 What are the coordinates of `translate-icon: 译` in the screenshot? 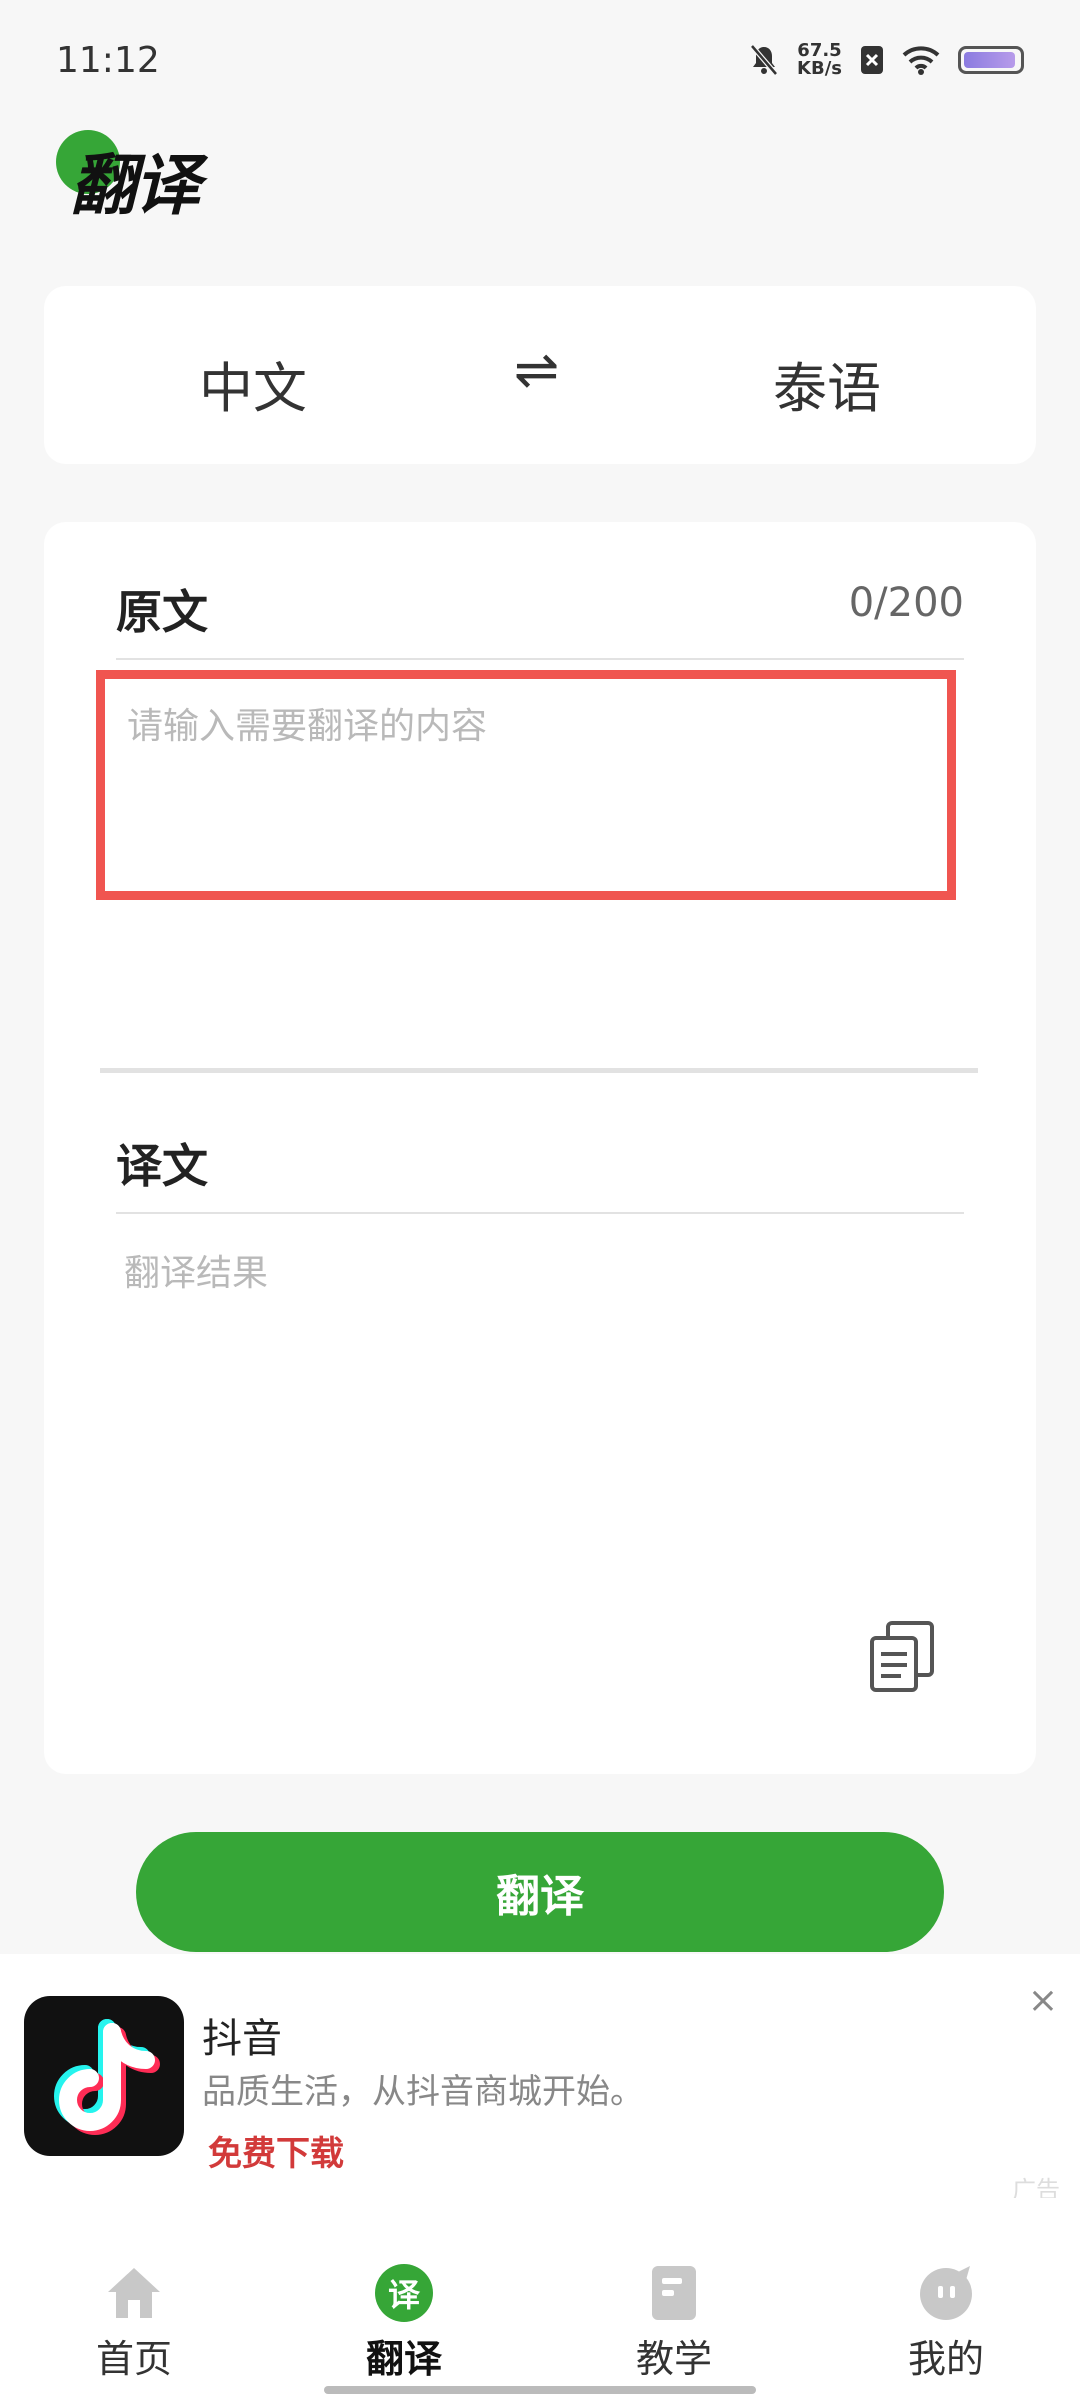 It's located at (404, 2293).